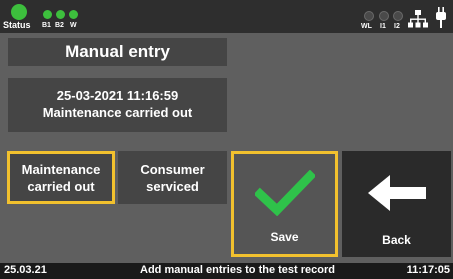 Image resolution: width=453 pixels, height=279 pixels. Describe the element at coordinates (384, 16) in the screenshot. I see `i1-indicator` at that location.